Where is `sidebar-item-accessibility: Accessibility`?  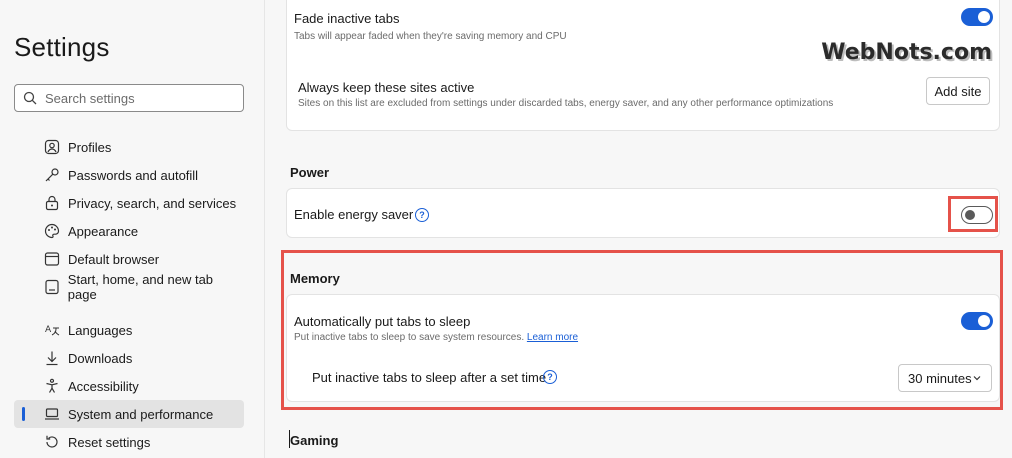 sidebar-item-accessibility: Accessibility is located at coordinates (129, 386).